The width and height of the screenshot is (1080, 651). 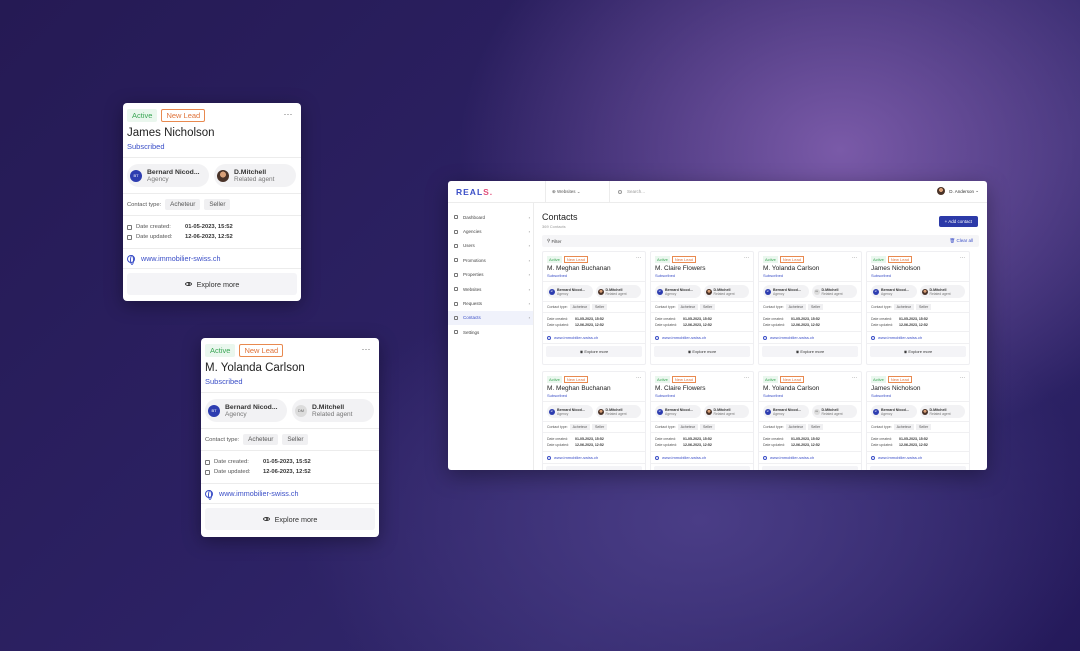 What do you see at coordinates (473, 304) in the screenshot?
I see `sidebar-item-label: Requests` at bounding box center [473, 304].